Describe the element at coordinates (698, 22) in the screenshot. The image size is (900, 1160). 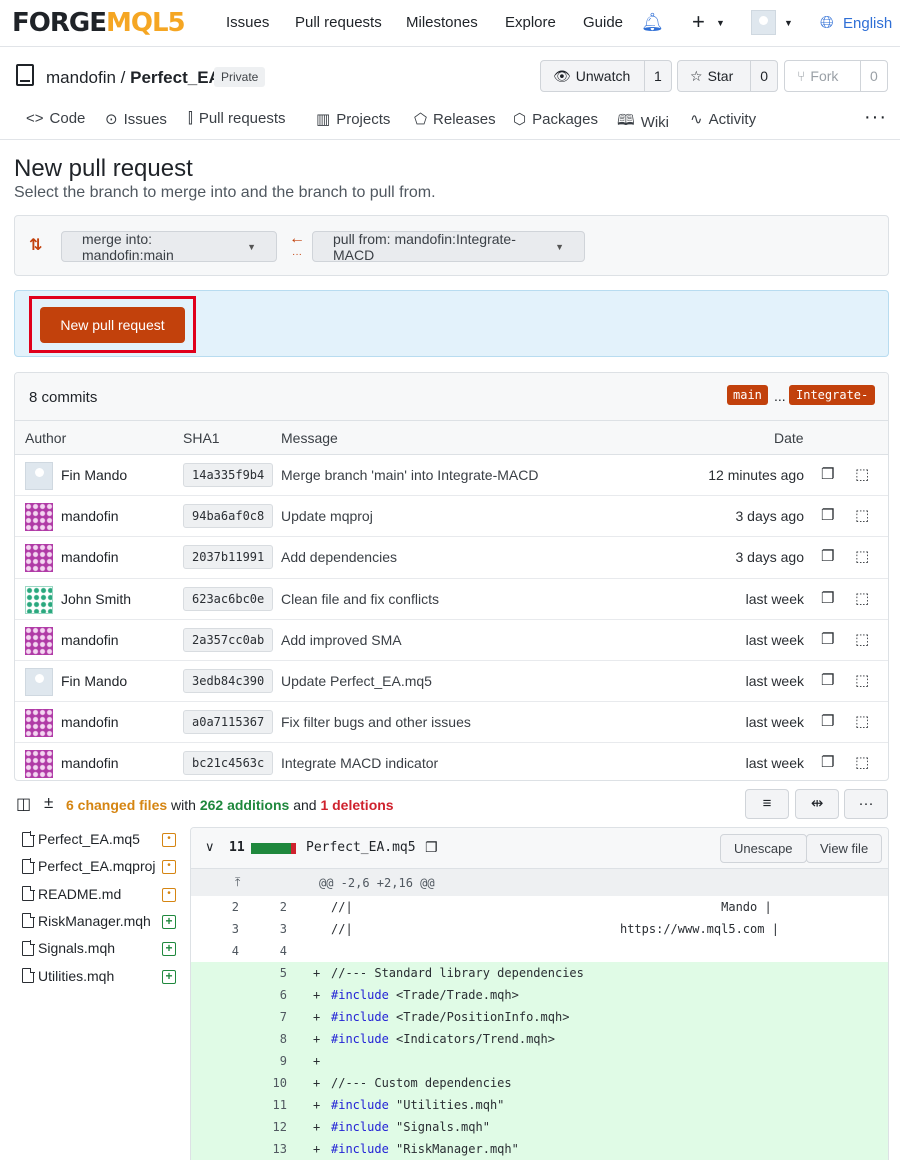
I see `plus-icon: +` at that location.